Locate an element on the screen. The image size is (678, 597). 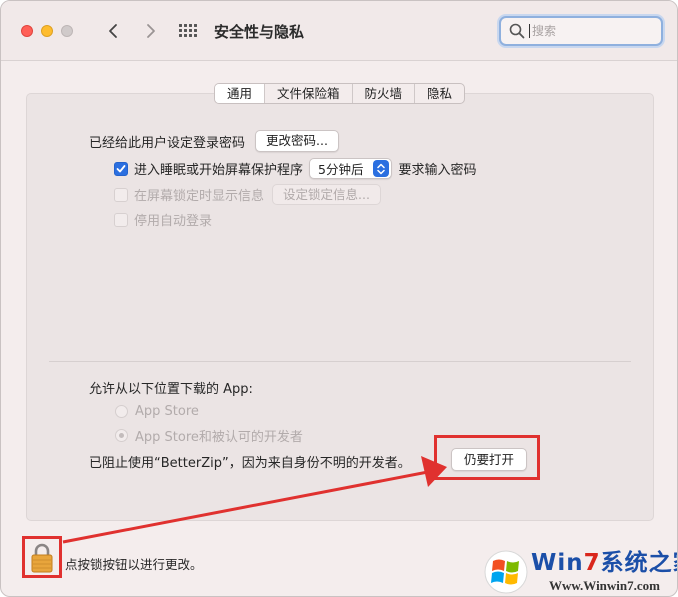
watermark-brand: Win7系统之家 is located at coordinates (604, 563).